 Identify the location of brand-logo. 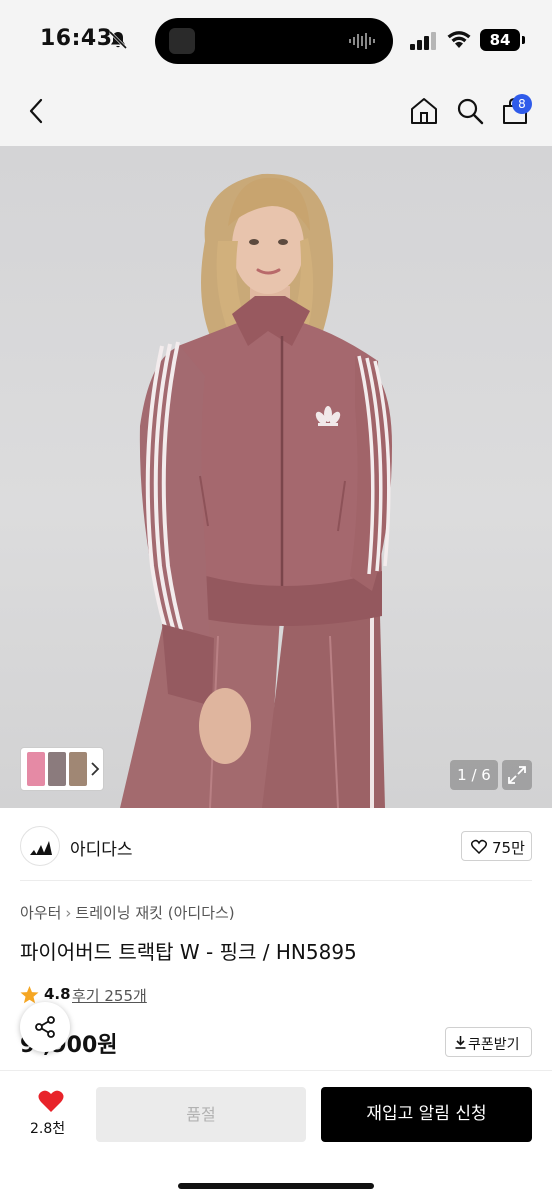
(40, 846).